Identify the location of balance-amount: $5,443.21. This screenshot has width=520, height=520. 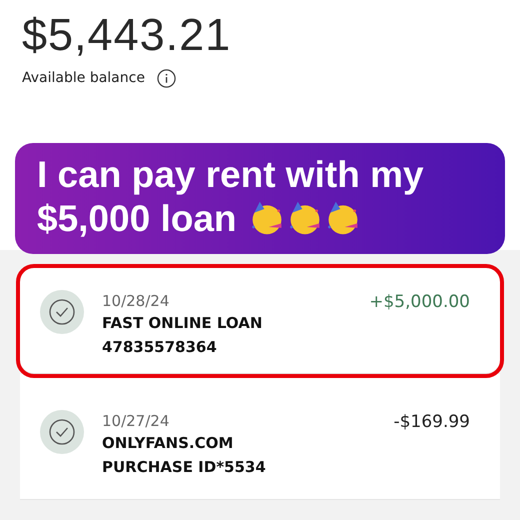
(127, 35).